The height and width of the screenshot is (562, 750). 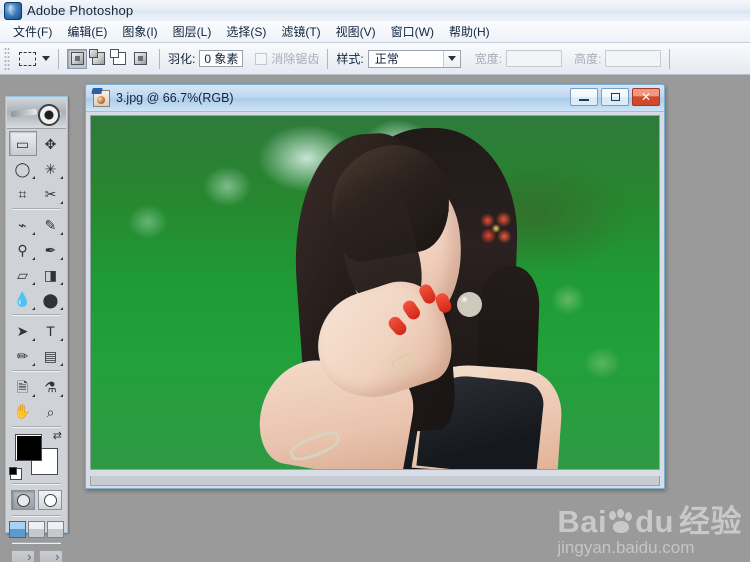 I want to click on selection-mode-group, so click(x=109, y=58).